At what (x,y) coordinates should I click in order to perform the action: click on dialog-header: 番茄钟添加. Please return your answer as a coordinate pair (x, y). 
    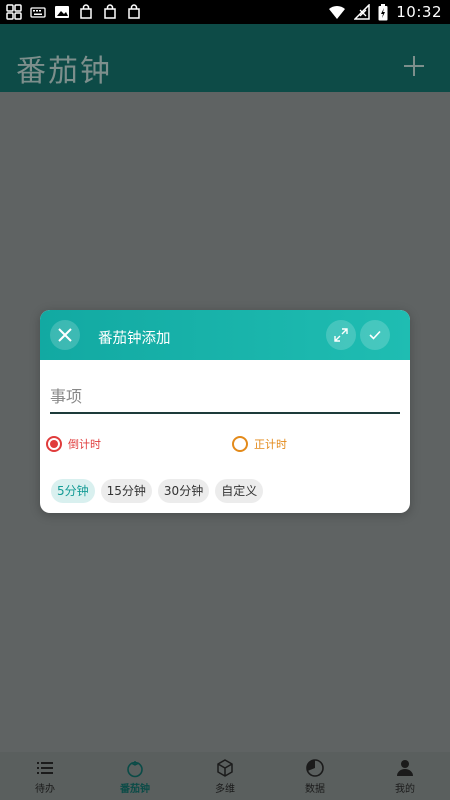
    Looking at the image, I should click on (225, 335).